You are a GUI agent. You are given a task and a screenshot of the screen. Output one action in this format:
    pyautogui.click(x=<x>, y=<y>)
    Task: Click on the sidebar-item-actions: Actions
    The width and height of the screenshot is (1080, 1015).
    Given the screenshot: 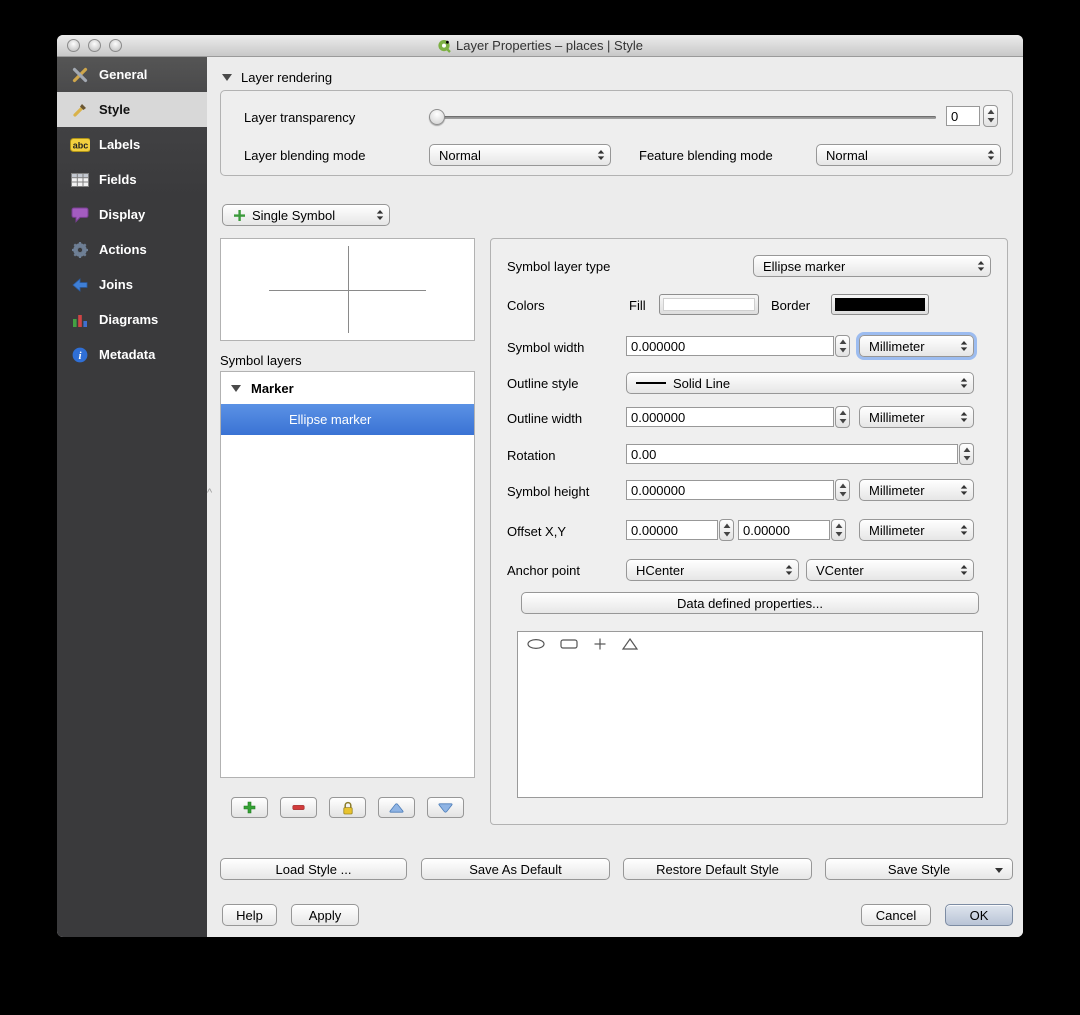 What is the action you would take?
    pyautogui.click(x=132, y=249)
    